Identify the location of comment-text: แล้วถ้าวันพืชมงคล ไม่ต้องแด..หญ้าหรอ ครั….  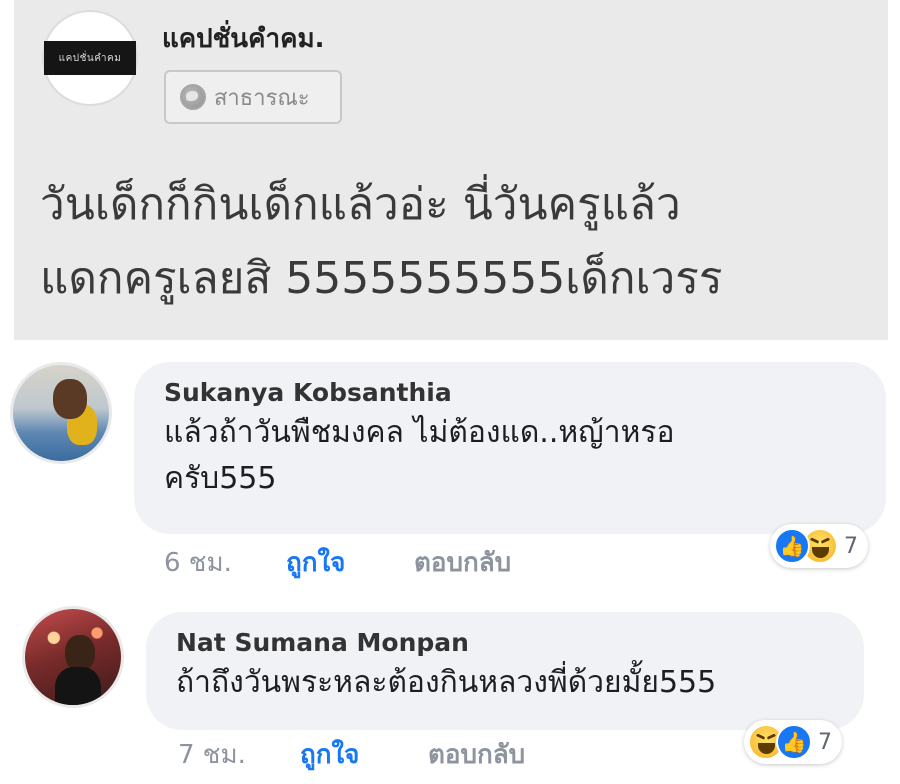
(510, 456).